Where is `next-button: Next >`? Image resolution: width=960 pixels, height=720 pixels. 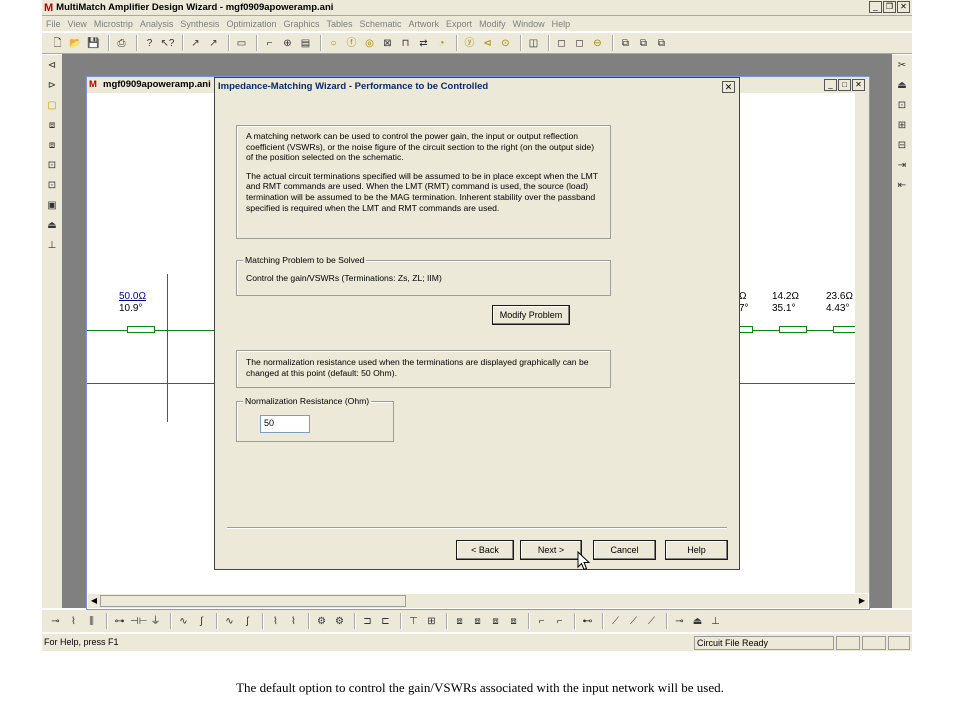
next-button: Next > is located at coordinates (551, 550).